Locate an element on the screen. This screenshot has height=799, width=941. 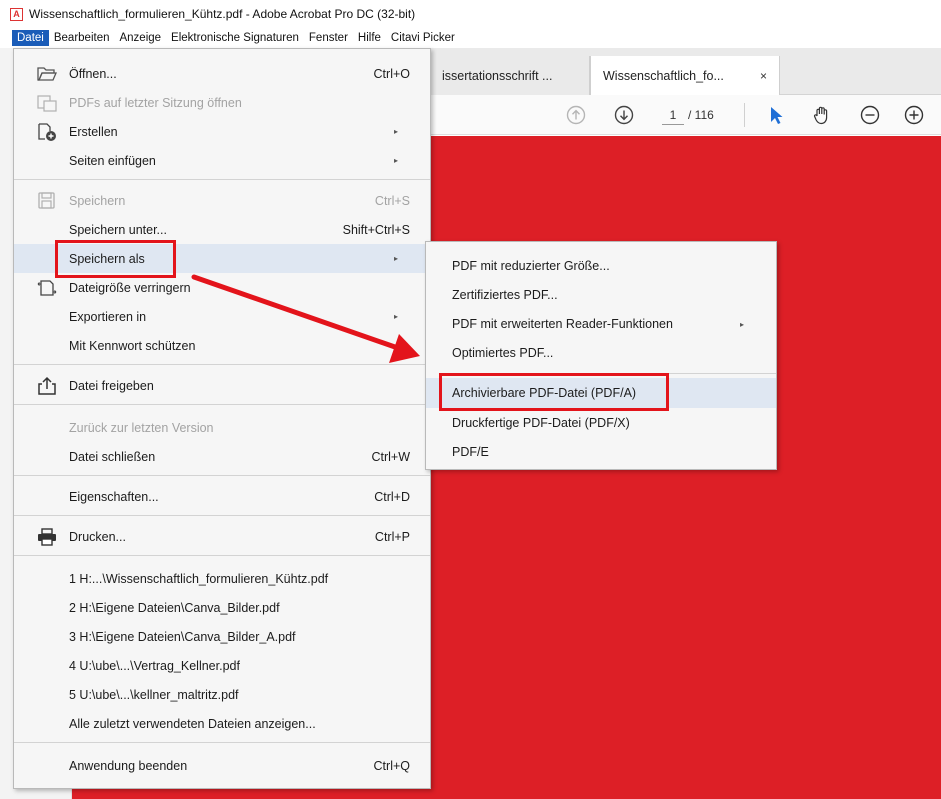
submenu-item-pdfx: Druckfertige PDF-Datei (PDF/X) is located at coordinates (601, 423).